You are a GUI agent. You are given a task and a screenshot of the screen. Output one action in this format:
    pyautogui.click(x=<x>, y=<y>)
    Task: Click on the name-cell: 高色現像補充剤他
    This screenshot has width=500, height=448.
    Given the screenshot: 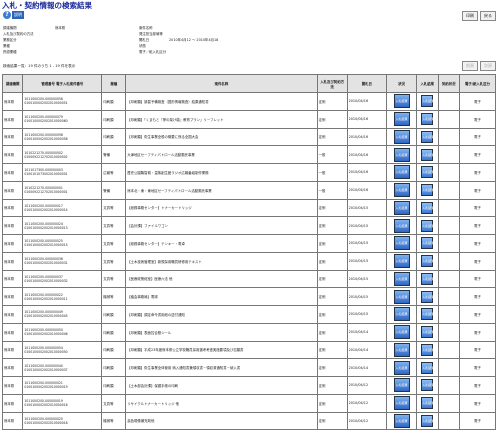 What is the action you would take?
    pyautogui.click(x=221, y=421)
    